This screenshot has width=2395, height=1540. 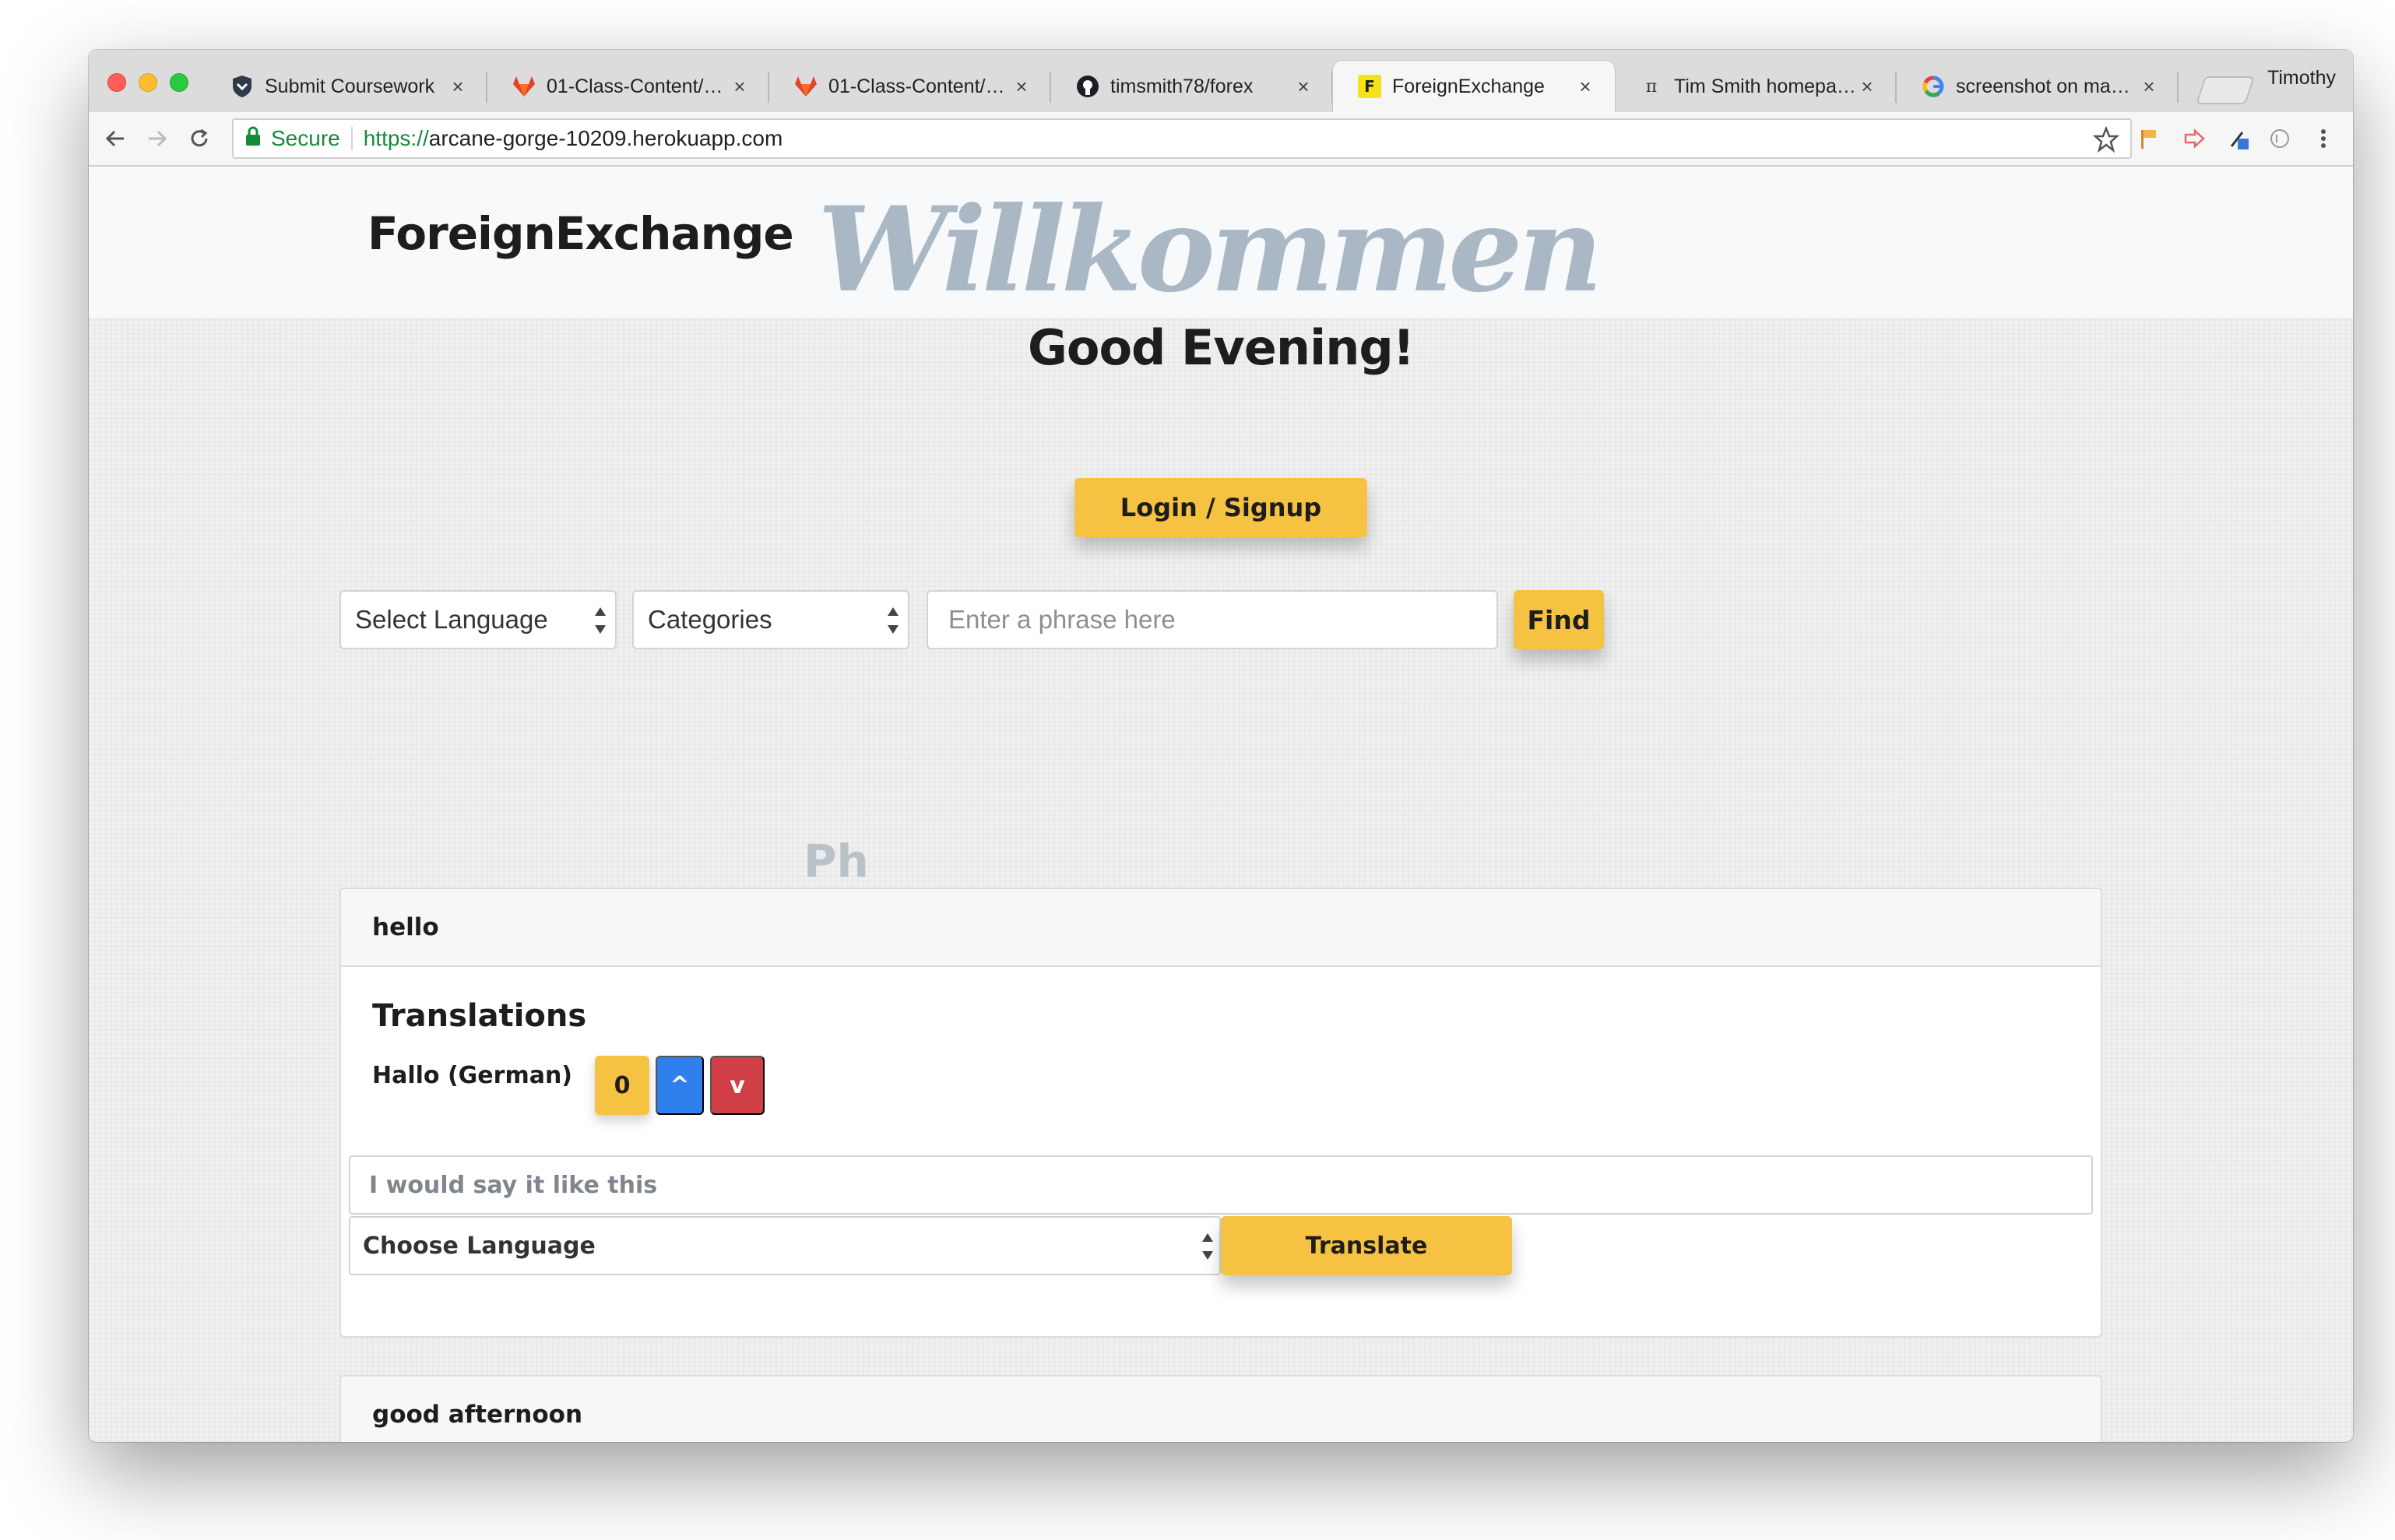 What do you see at coordinates (605, 138) in the screenshot?
I see `url-host: arcane-gorge-10209.herokuapp.com` at bounding box center [605, 138].